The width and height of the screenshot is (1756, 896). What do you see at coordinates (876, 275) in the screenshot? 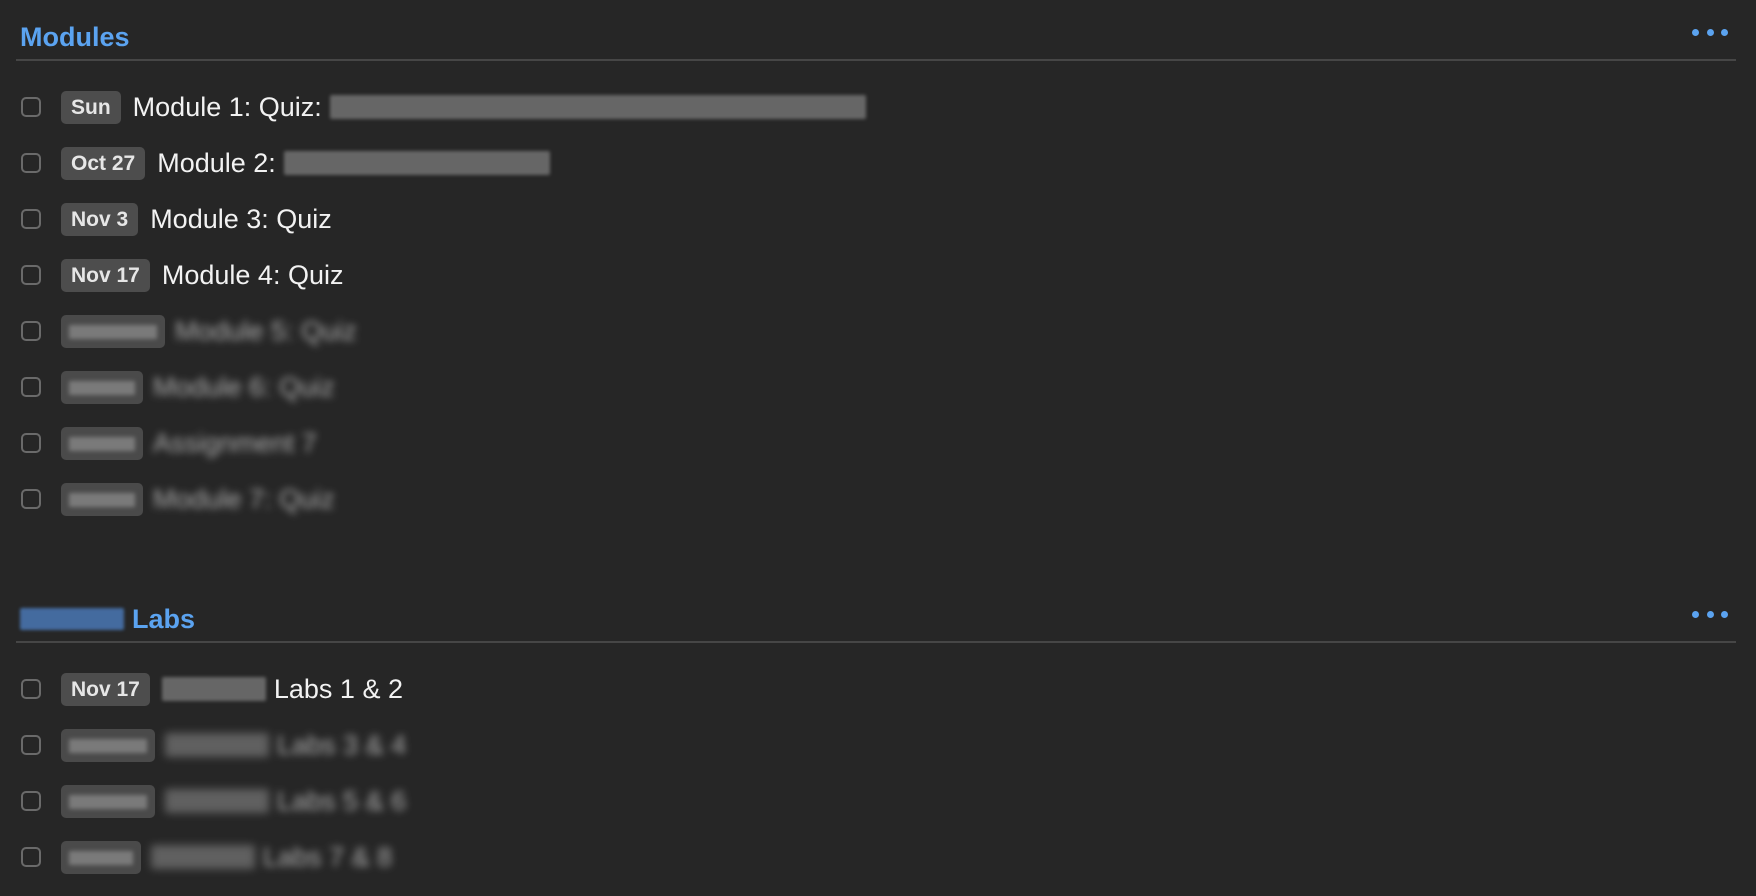
I see `task-row: Nov 17 Module 4: Quiz` at bounding box center [876, 275].